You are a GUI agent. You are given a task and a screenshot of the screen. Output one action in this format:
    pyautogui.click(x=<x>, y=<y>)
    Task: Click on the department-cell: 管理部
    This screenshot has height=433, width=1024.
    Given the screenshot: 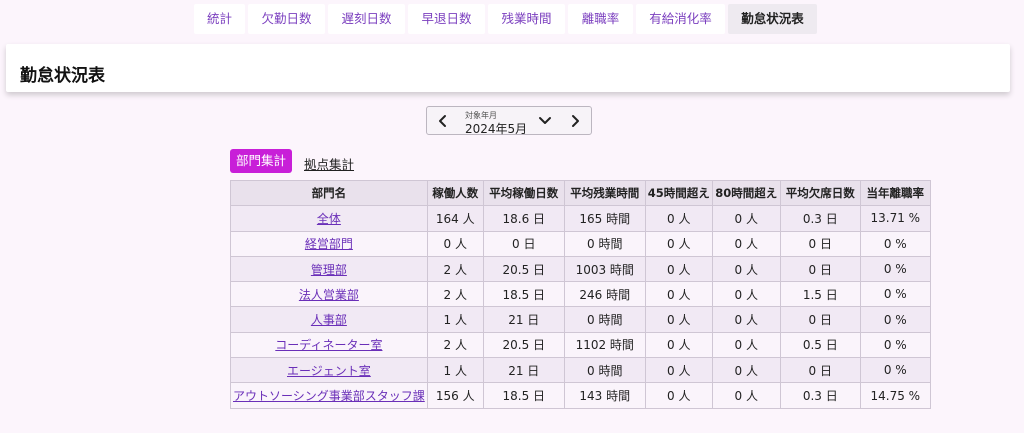 What is the action you would take?
    pyautogui.click(x=329, y=269)
    